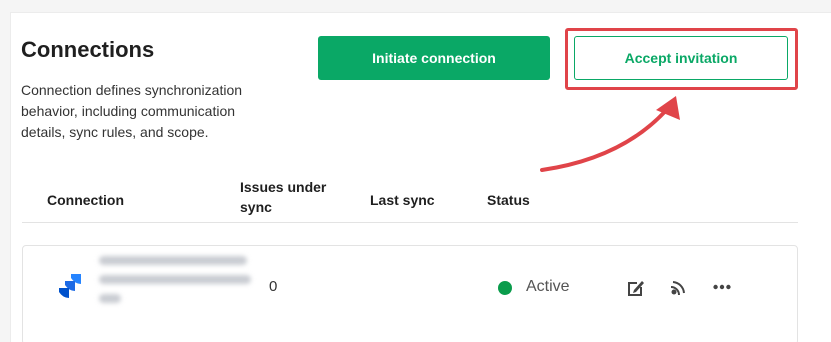 The width and height of the screenshot is (831, 342). I want to click on initiate-connection-button: Initiate connection, so click(434, 58).